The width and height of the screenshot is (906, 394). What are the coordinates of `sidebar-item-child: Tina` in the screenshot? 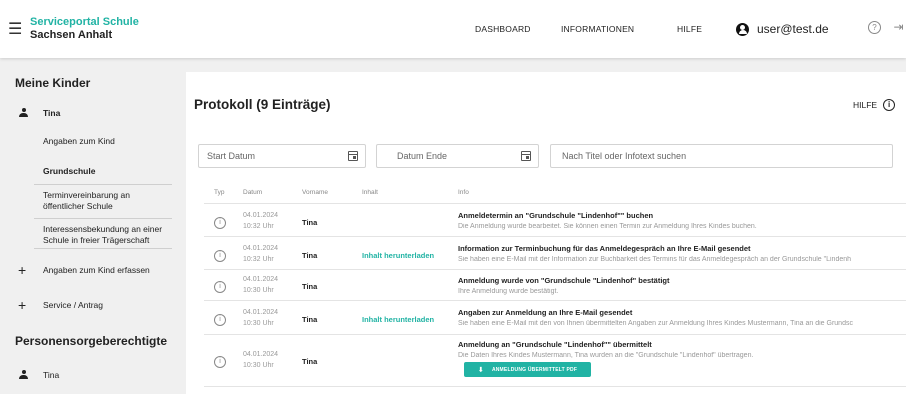 It's located at (51, 113).